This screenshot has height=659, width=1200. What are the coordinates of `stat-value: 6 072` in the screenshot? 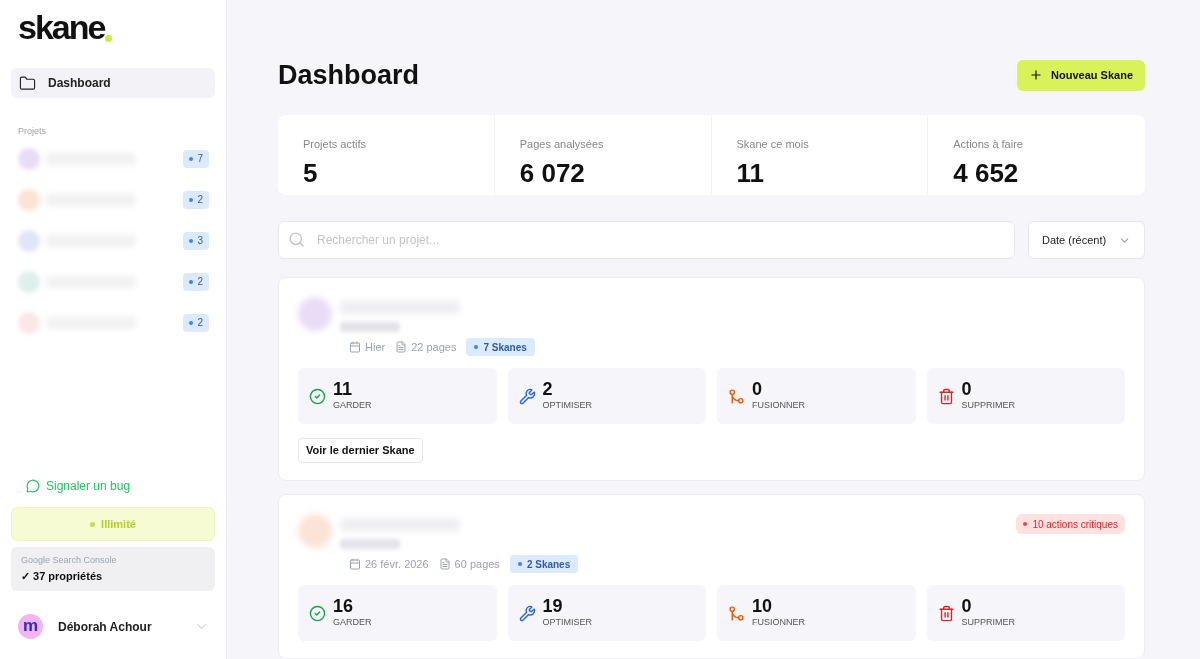 It's located at (552, 172).